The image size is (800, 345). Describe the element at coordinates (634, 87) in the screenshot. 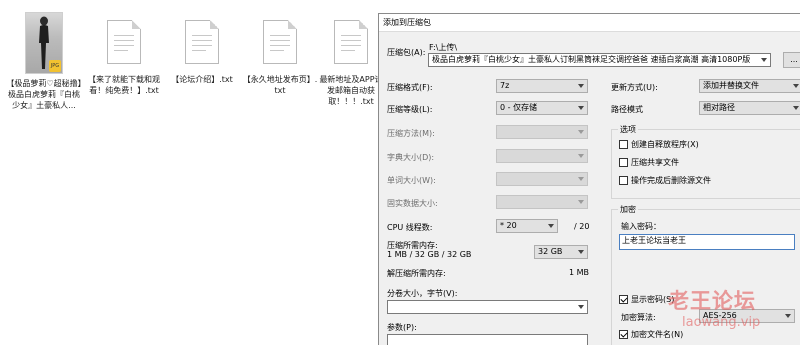

I see `update-label: 更新方式(U):` at that location.